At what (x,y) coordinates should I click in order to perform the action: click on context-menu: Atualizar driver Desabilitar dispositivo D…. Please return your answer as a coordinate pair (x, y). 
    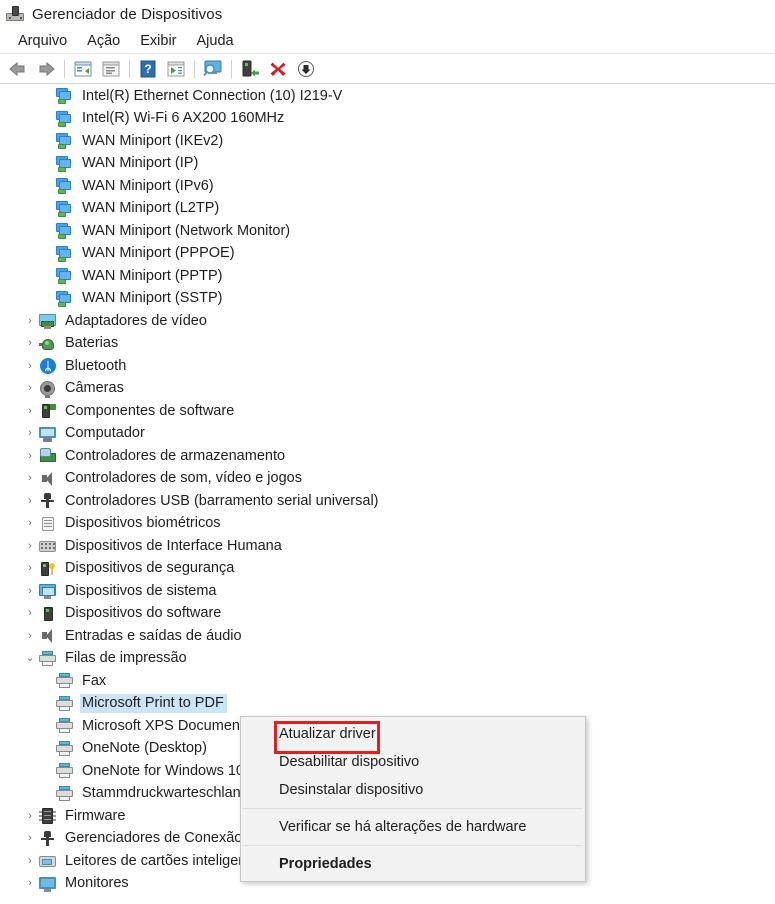
    Looking at the image, I should click on (413, 799).